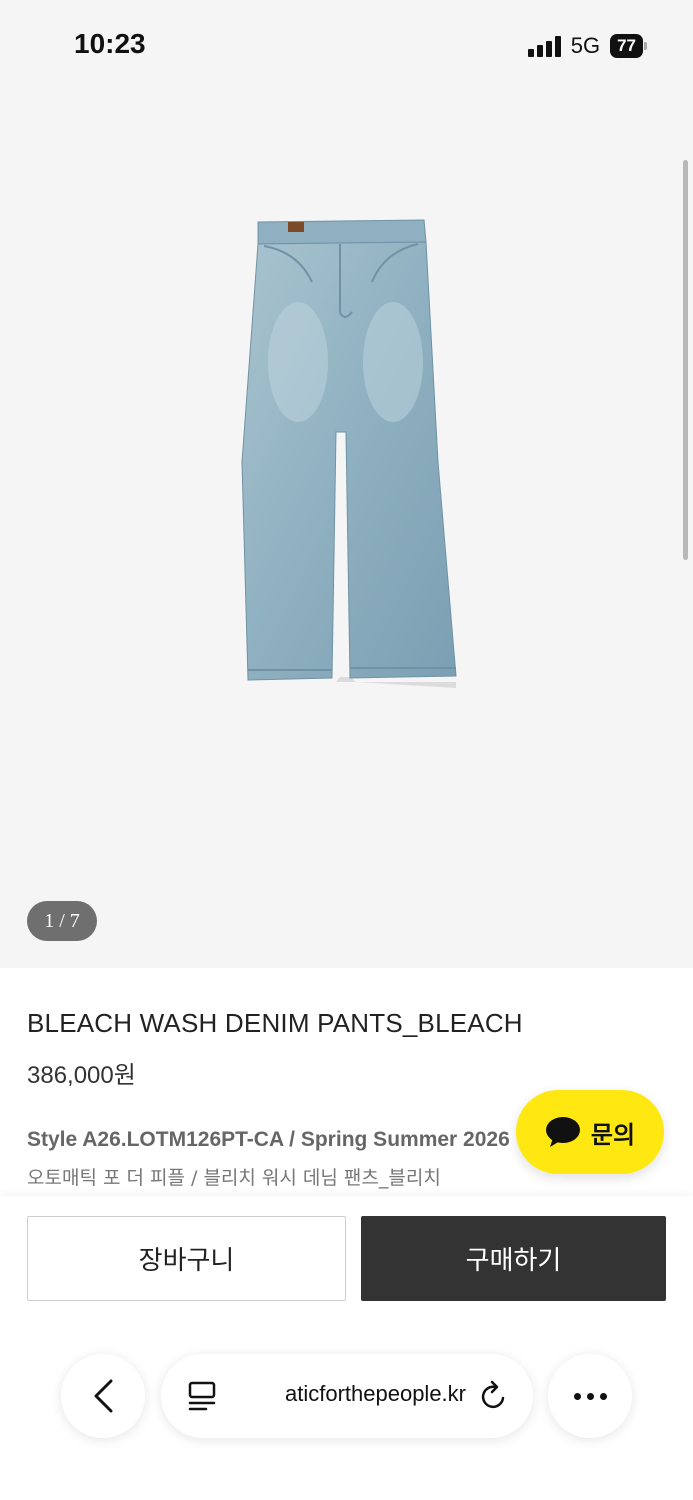 This screenshot has height=1500, width=693. I want to click on reload-icon, so click(494, 1396).